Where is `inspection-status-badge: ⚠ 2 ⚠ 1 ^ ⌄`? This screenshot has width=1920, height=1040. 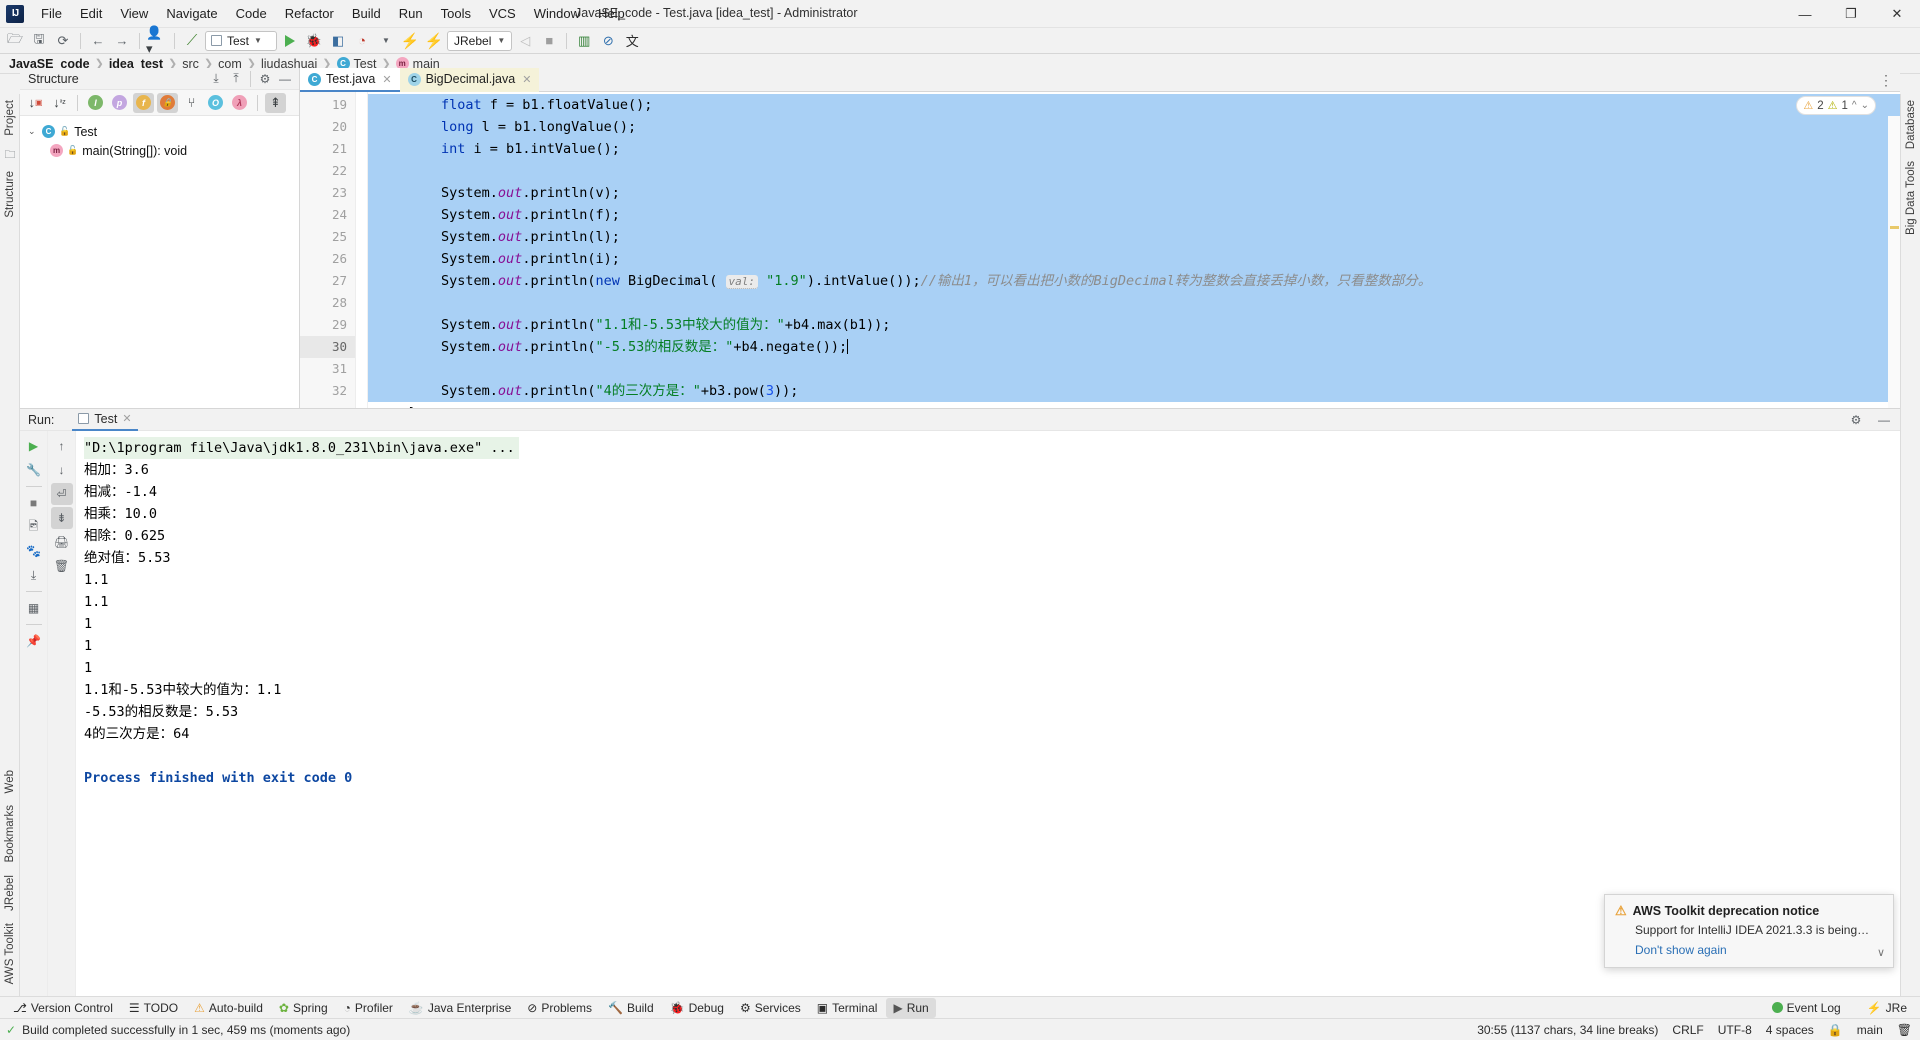 inspection-status-badge: ⚠ 2 ⚠ 1 ^ ⌄ is located at coordinates (1836, 105).